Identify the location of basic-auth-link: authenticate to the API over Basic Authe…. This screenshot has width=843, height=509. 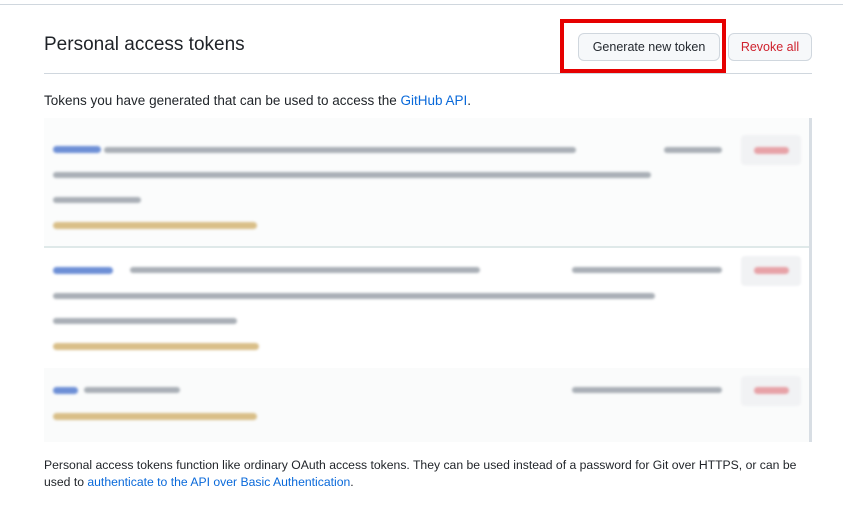
(218, 482).